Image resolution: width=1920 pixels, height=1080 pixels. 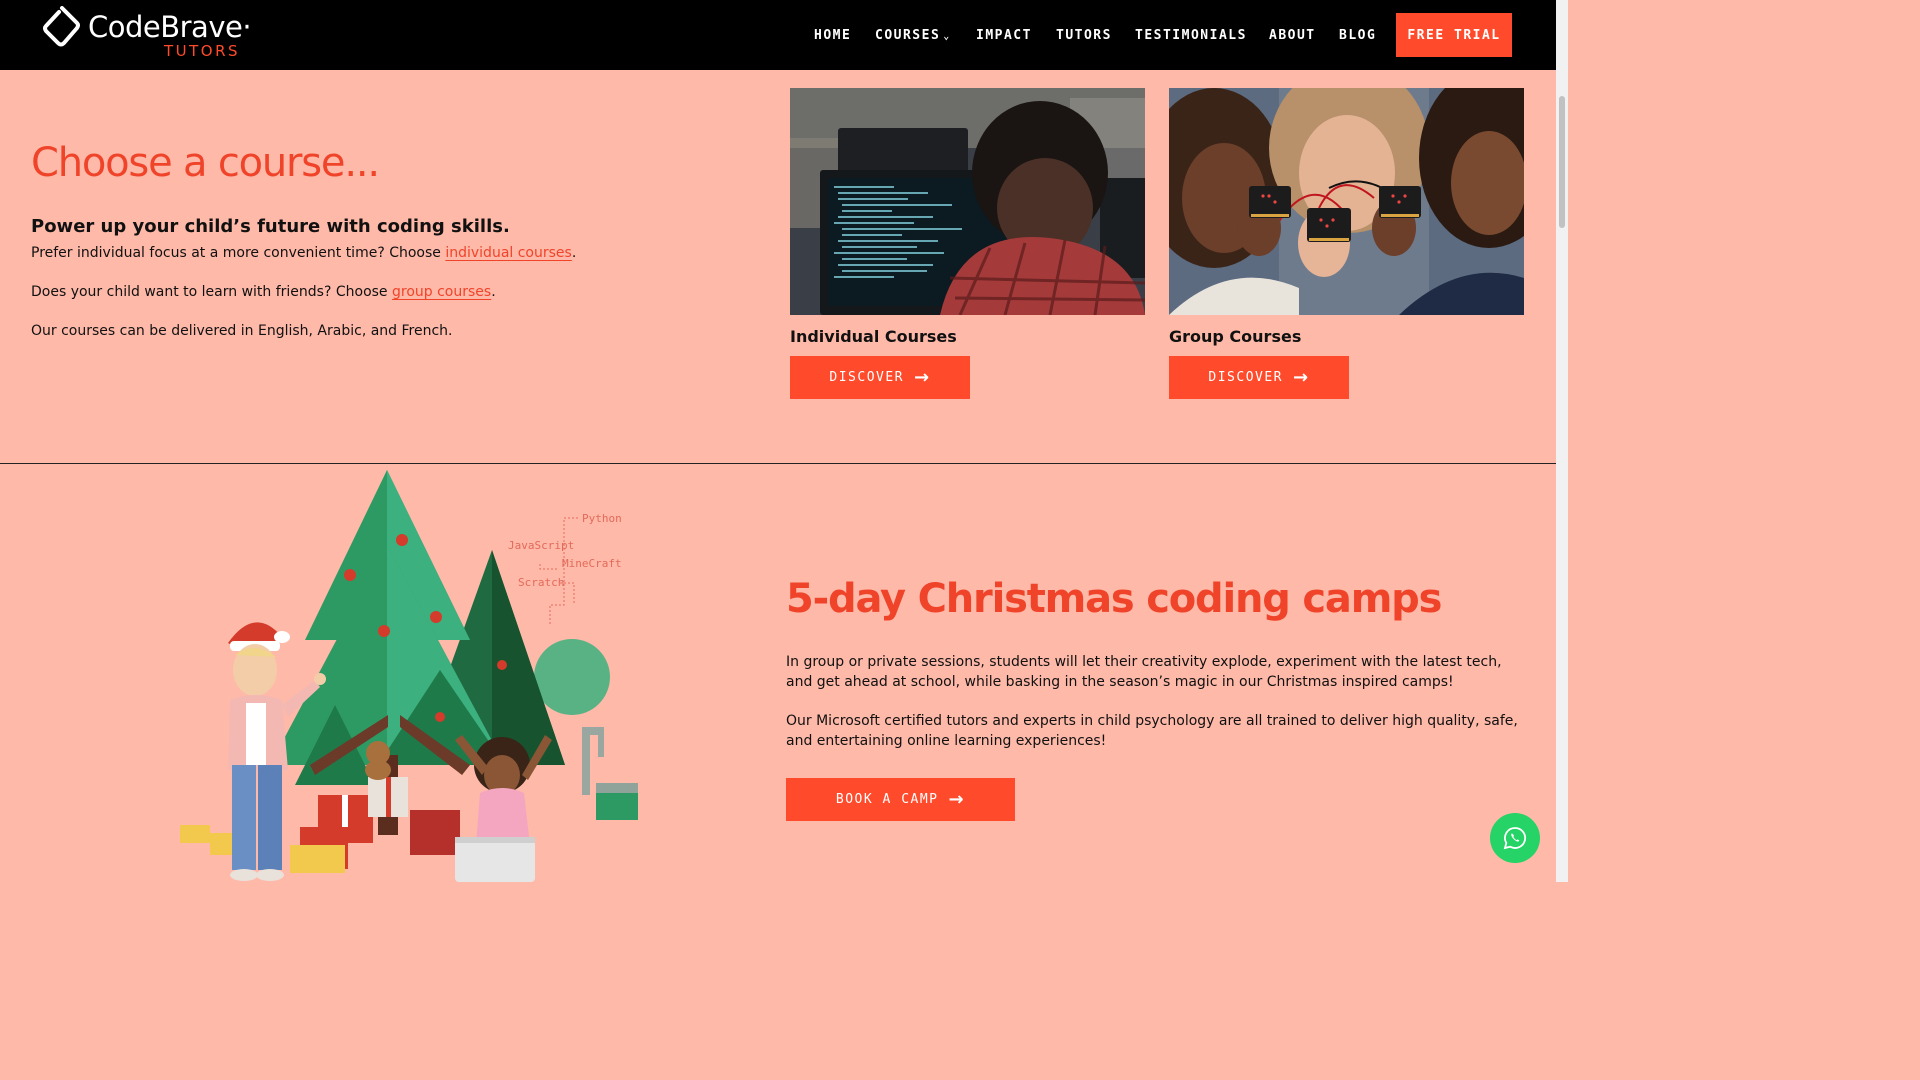 I want to click on group-courses-title: Group Courses, so click(x=1235, y=336).